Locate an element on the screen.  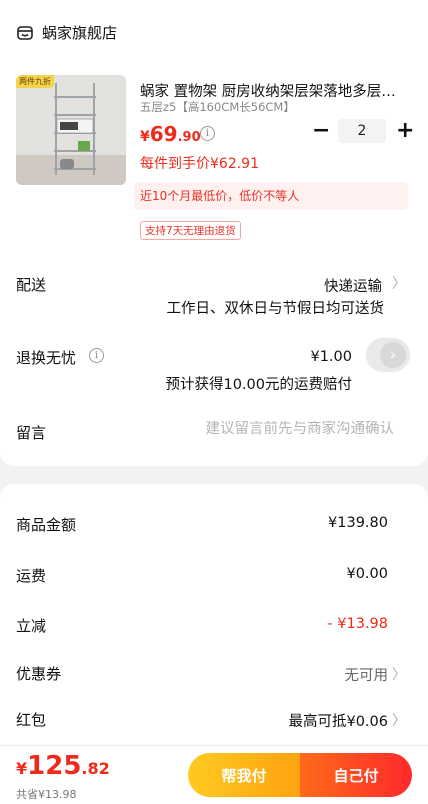
price-decimal: .90 is located at coordinates (189, 137).